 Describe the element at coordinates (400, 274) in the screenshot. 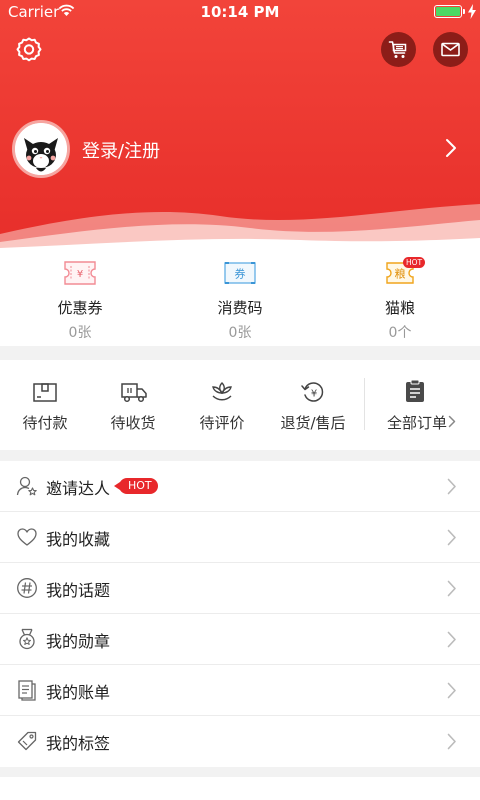

I see `cat-food-icon-text: 粮` at that location.